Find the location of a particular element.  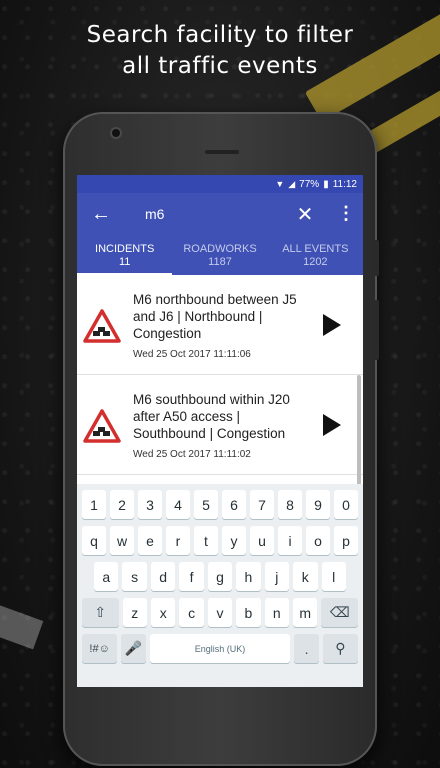

tab-count: 11 is located at coordinates (124, 262).